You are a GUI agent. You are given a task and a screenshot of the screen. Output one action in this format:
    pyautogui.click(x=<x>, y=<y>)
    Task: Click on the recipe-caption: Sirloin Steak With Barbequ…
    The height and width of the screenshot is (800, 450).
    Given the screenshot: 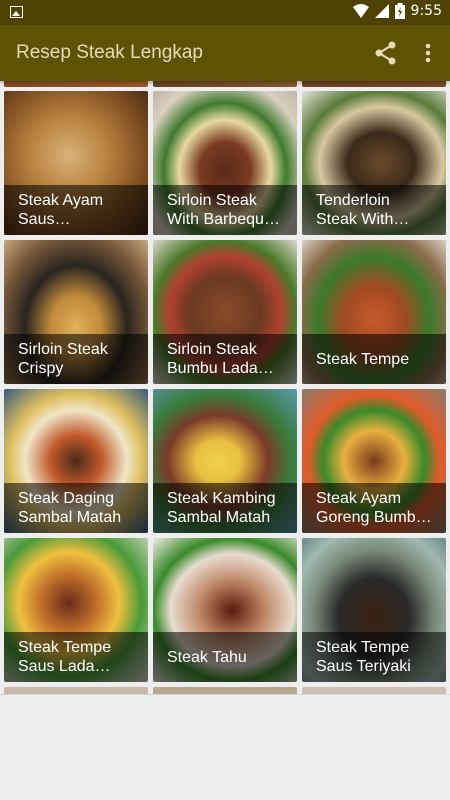 What is the action you would take?
    pyautogui.click(x=225, y=210)
    